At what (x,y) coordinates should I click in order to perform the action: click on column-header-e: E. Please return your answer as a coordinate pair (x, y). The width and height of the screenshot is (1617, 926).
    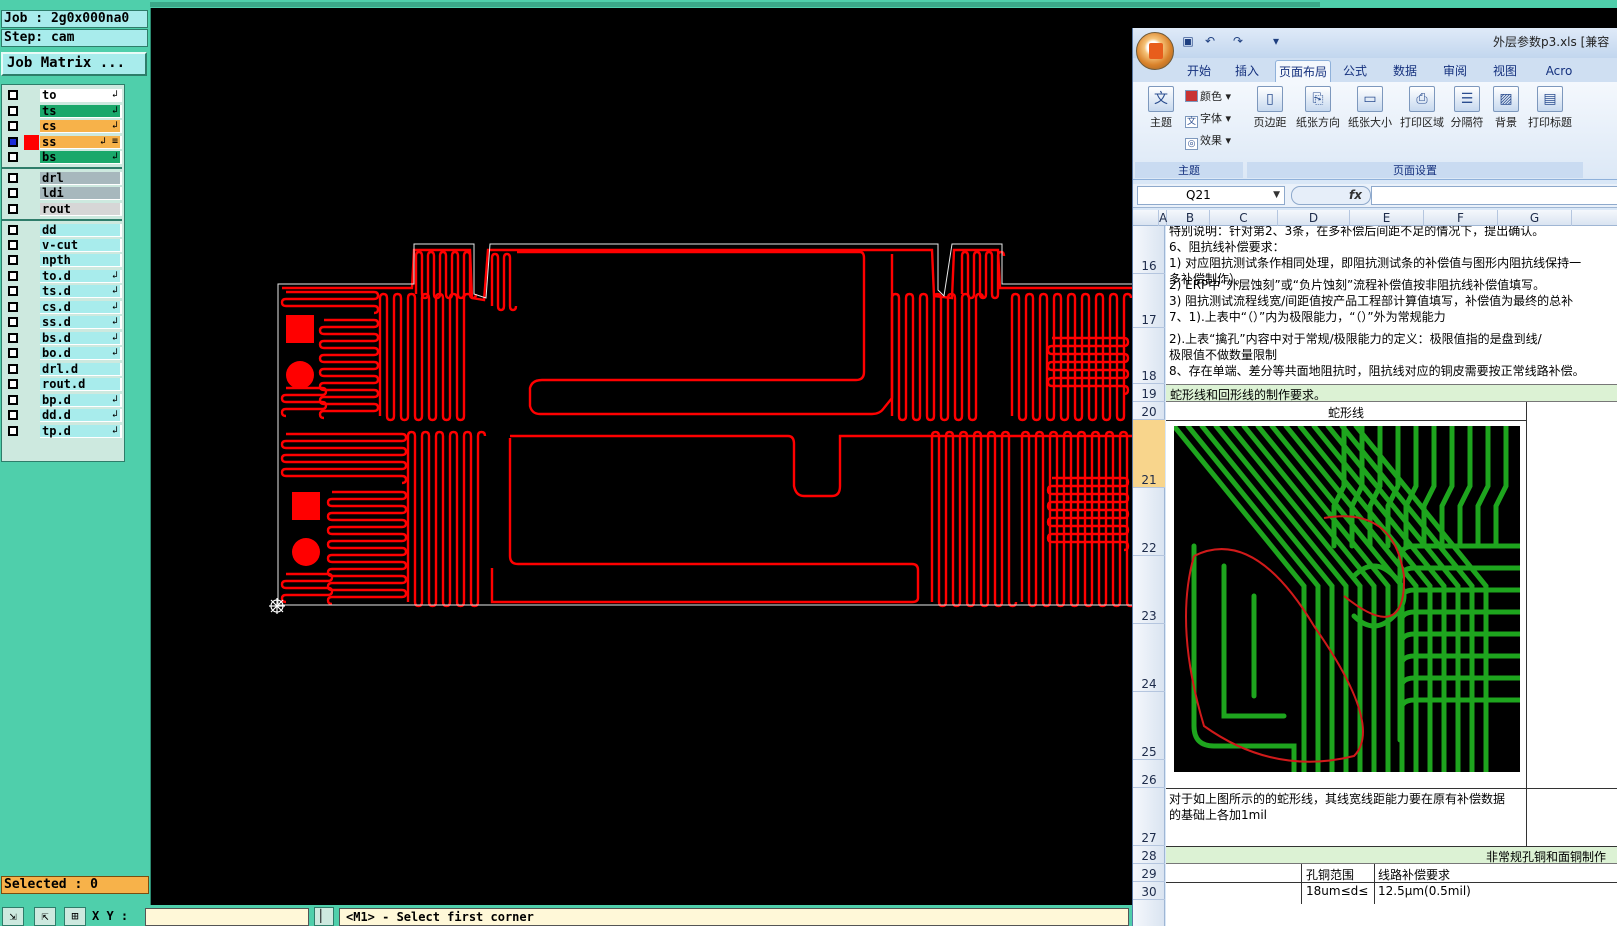
    Looking at the image, I should click on (1387, 218).